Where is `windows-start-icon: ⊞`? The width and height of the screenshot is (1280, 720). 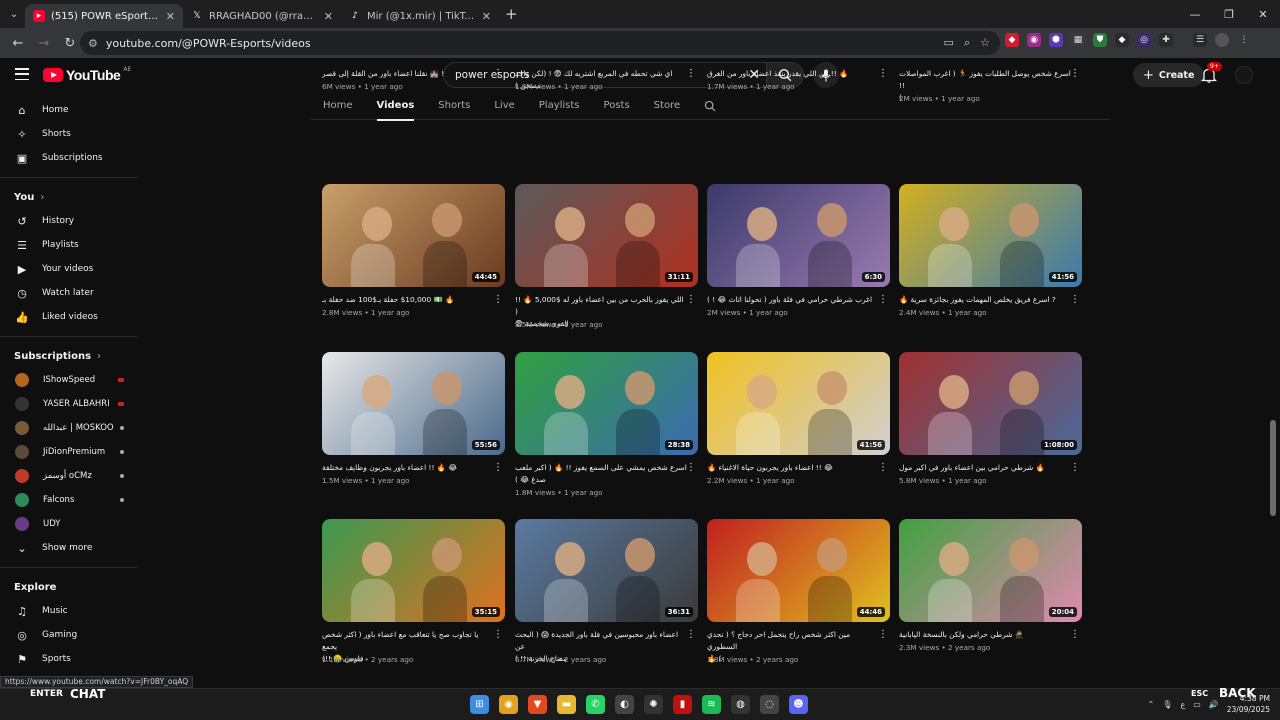
windows-start-icon: ⊞ is located at coordinates (479, 704).